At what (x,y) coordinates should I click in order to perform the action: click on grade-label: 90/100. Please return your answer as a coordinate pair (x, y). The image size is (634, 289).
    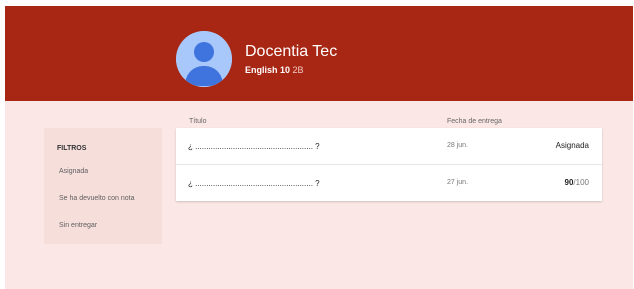
    Looking at the image, I should click on (577, 182).